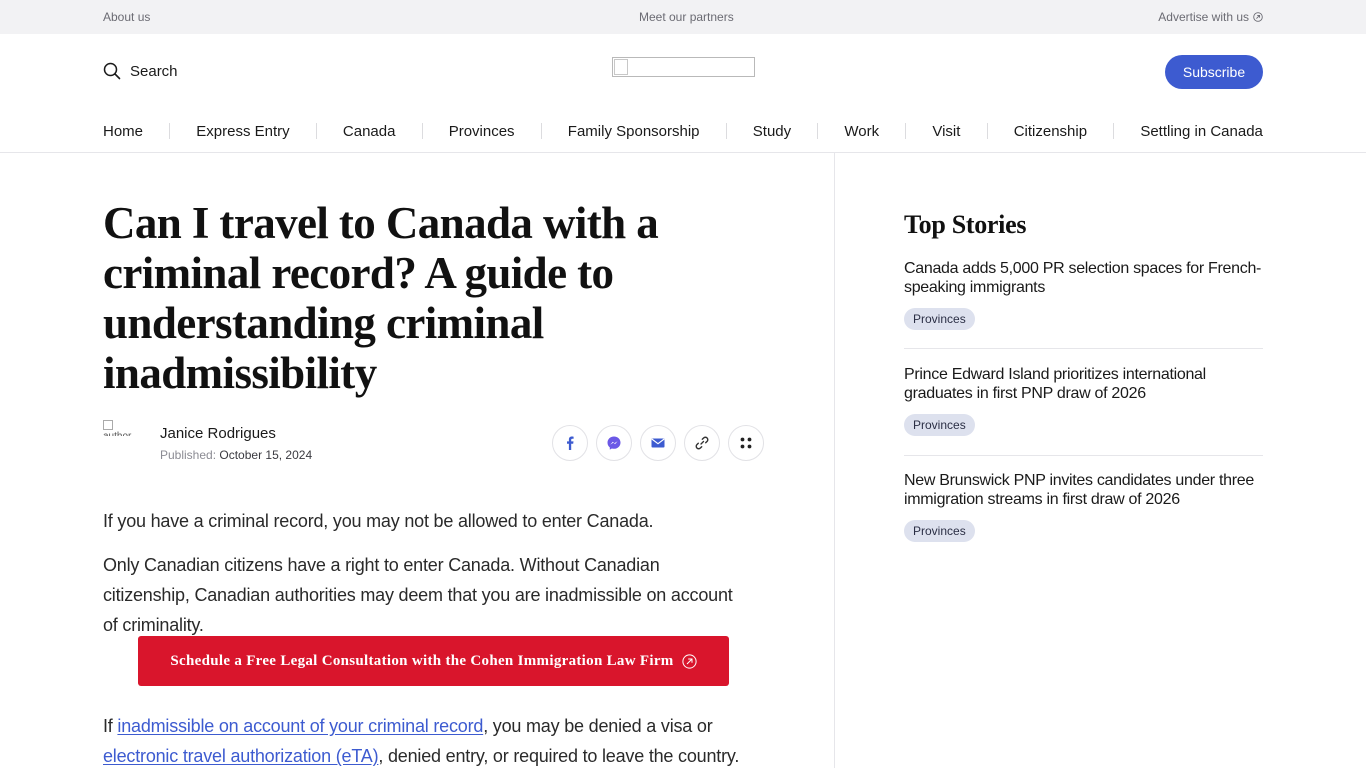 The height and width of the screenshot is (768, 1366). I want to click on top-stories-heading: Top Stories, so click(965, 224).